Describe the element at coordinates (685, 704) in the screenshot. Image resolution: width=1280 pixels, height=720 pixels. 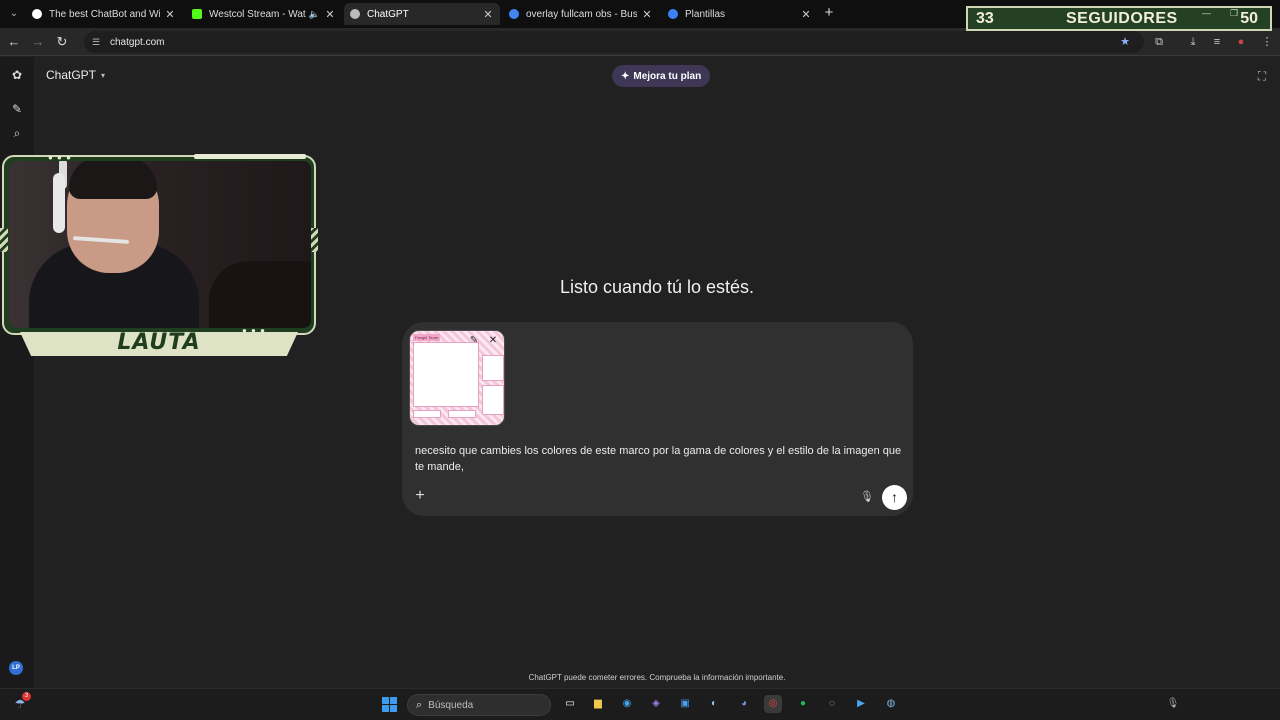
I see `store-icon: ▣` at that location.